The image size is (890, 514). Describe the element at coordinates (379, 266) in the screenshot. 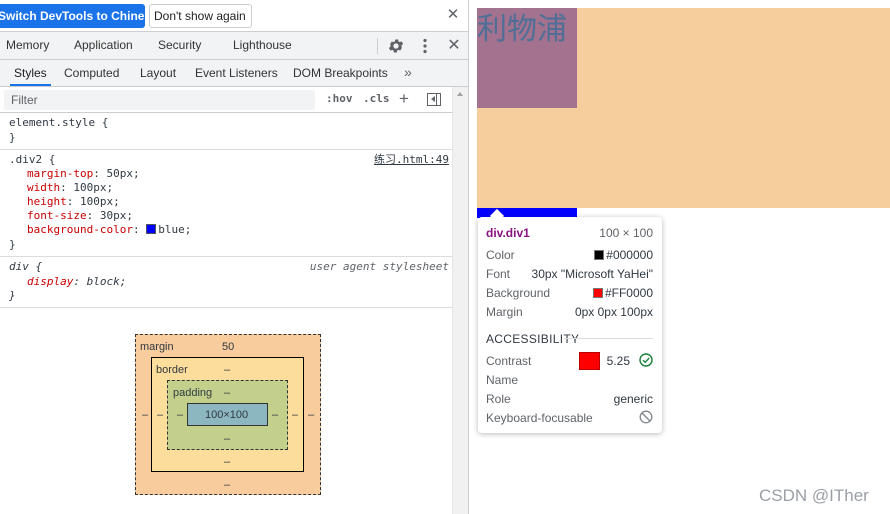

I see `user-agent-stylesheet-label: user agent stylesheet` at that location.